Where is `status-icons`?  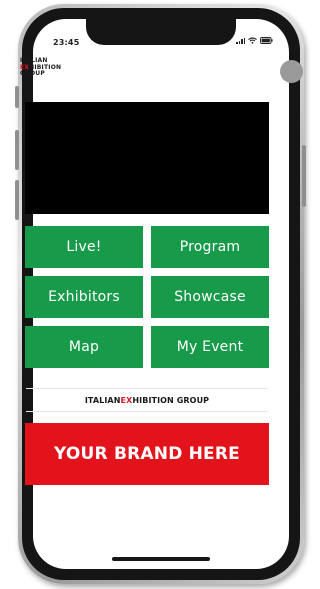
status-icons is located at coordinates (254, 40).